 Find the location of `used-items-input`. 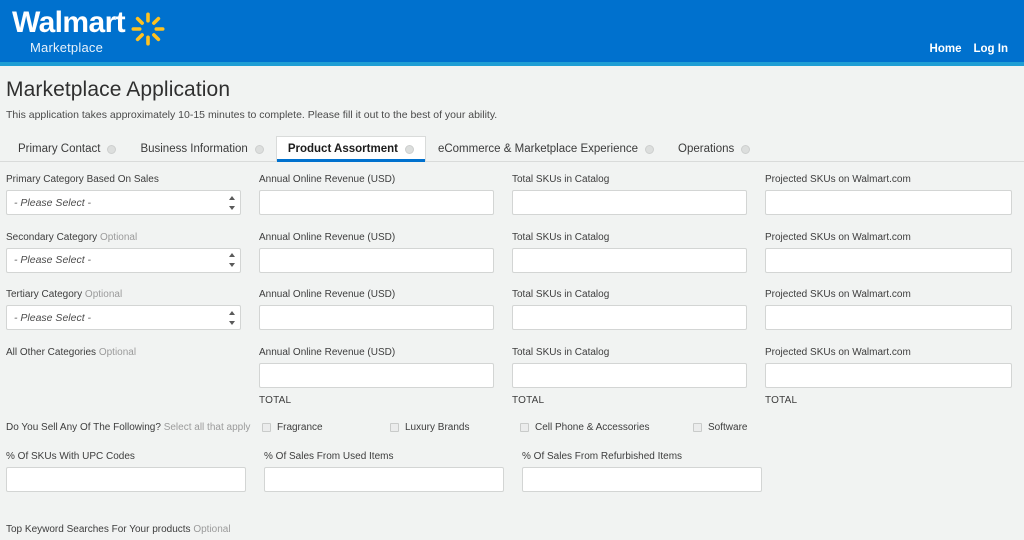

used-items-input is located at coordinates (384, 479).